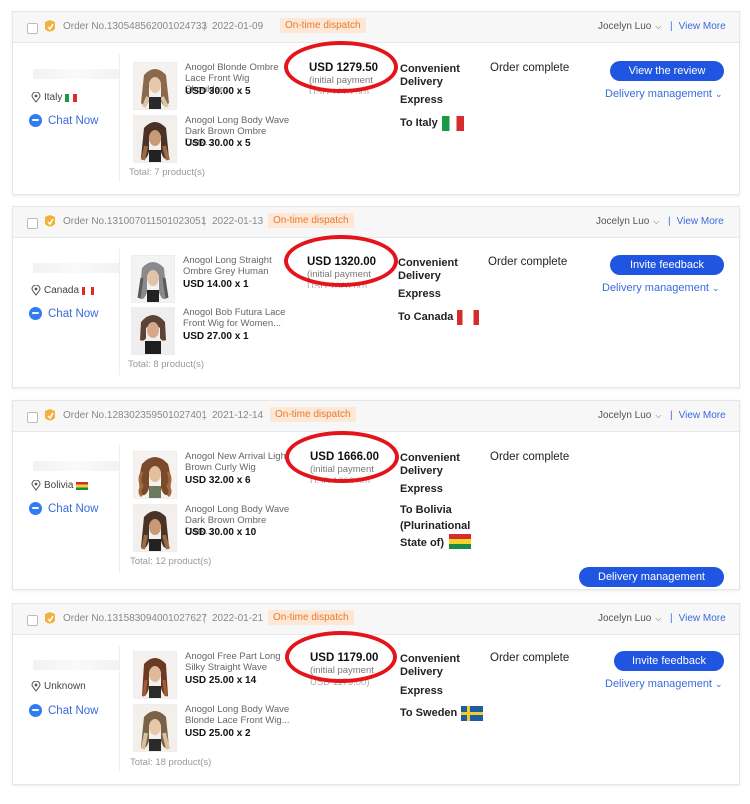 The width and height of the screenshot is (750, 804). Describe the element at coordinates (65, 686) in the screenshot. I see `location-text: Unknown` at that location.